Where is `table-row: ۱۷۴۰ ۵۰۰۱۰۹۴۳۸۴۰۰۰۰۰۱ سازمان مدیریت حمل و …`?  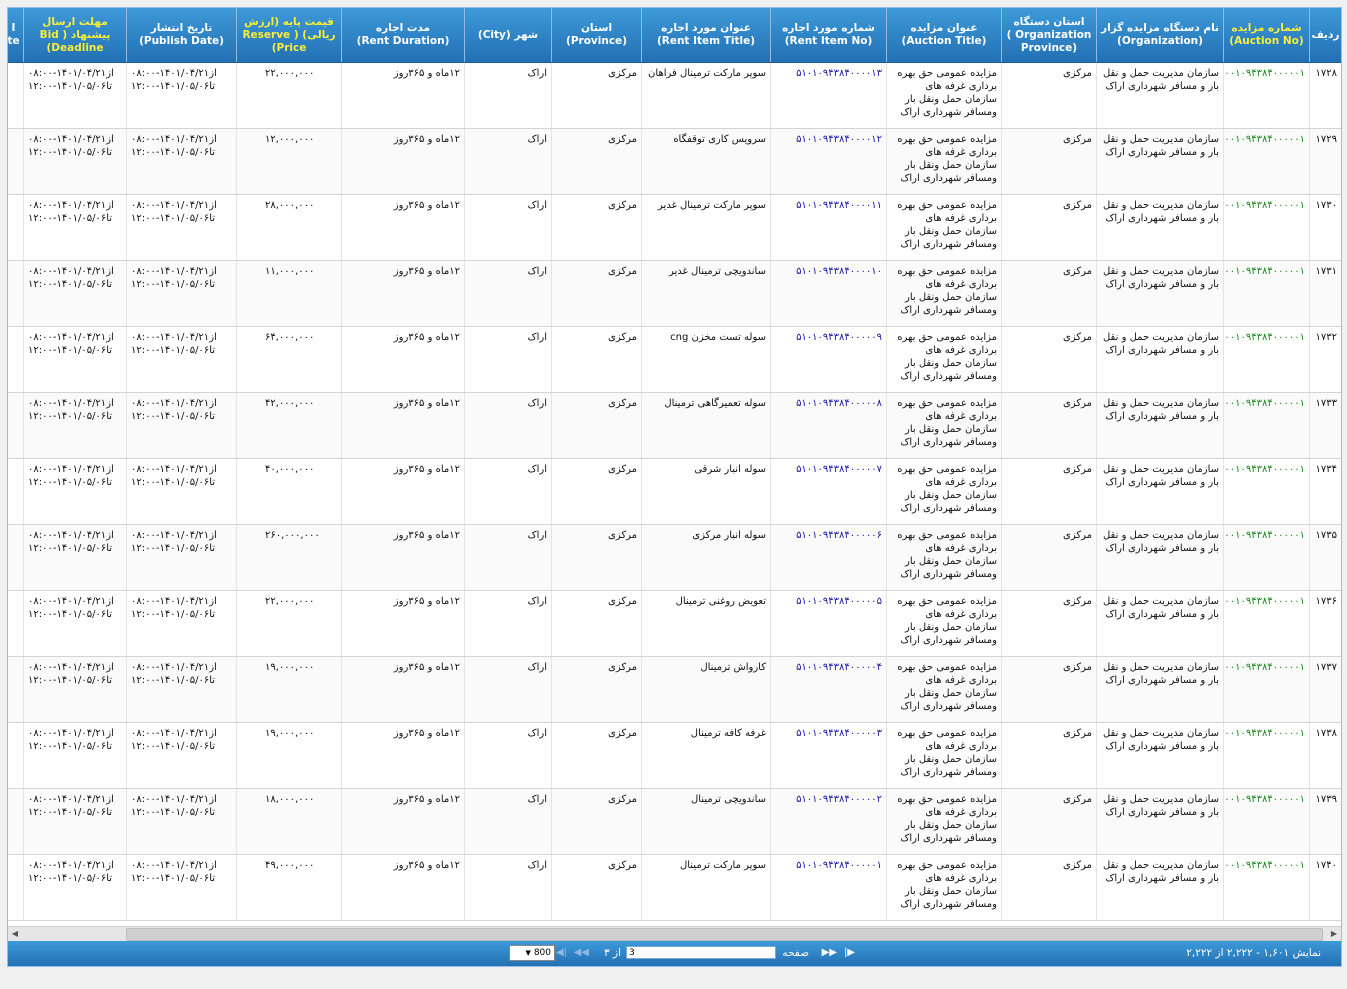 table-row: ۱۷۴۰ ۵۰۰۱۰۹۴۳۸۴۰۰۰۰۰۱ سازمان مدیریت حمل و … is located at coordinates (674, 888).